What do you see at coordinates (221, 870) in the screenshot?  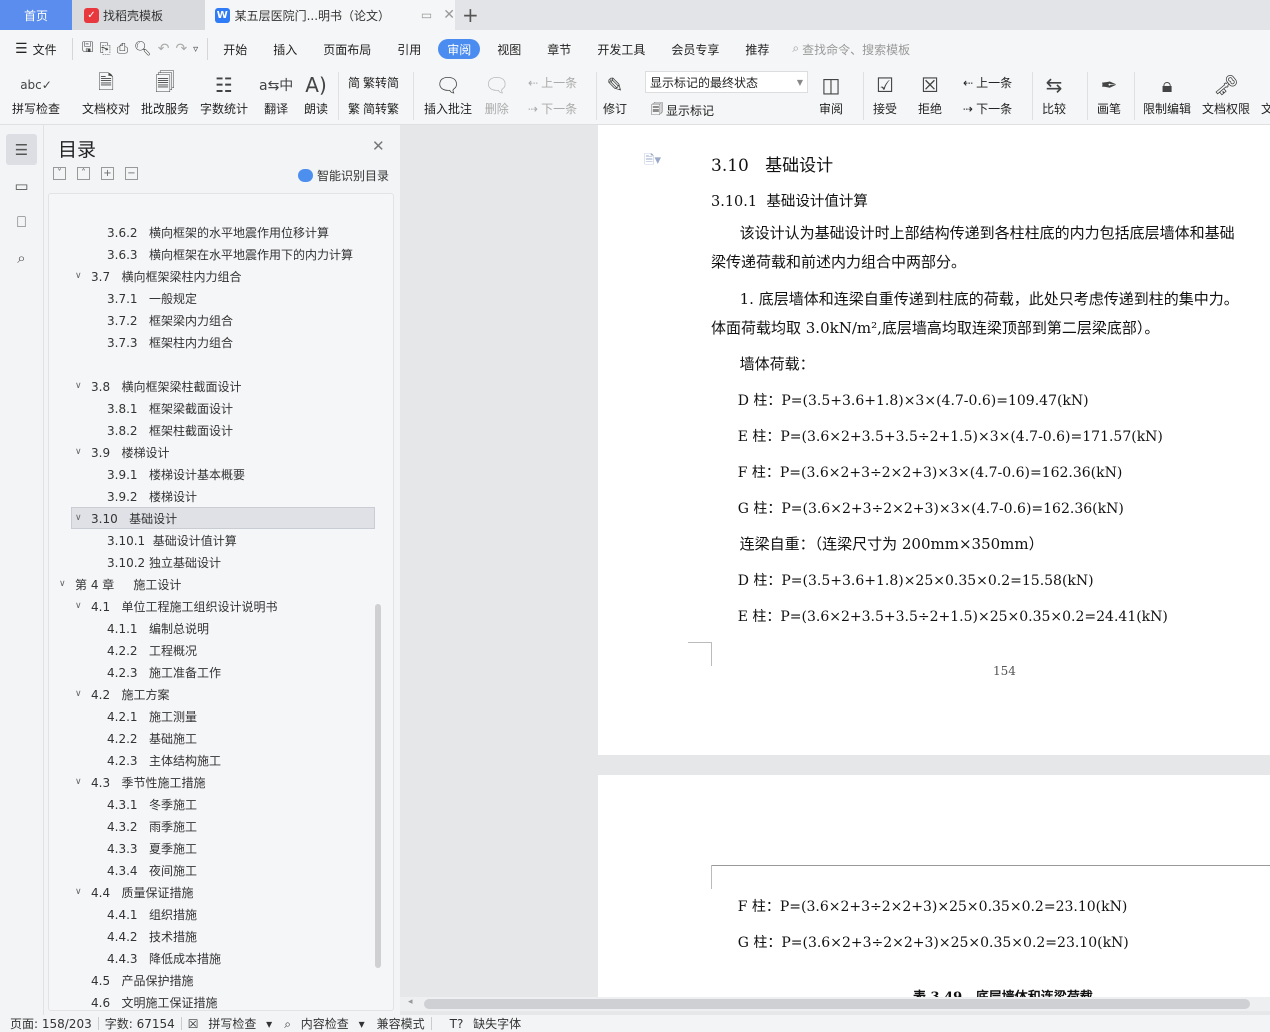 I see `toc-item: 4.3.4 夜间施工` at bounding box center [221, 870].